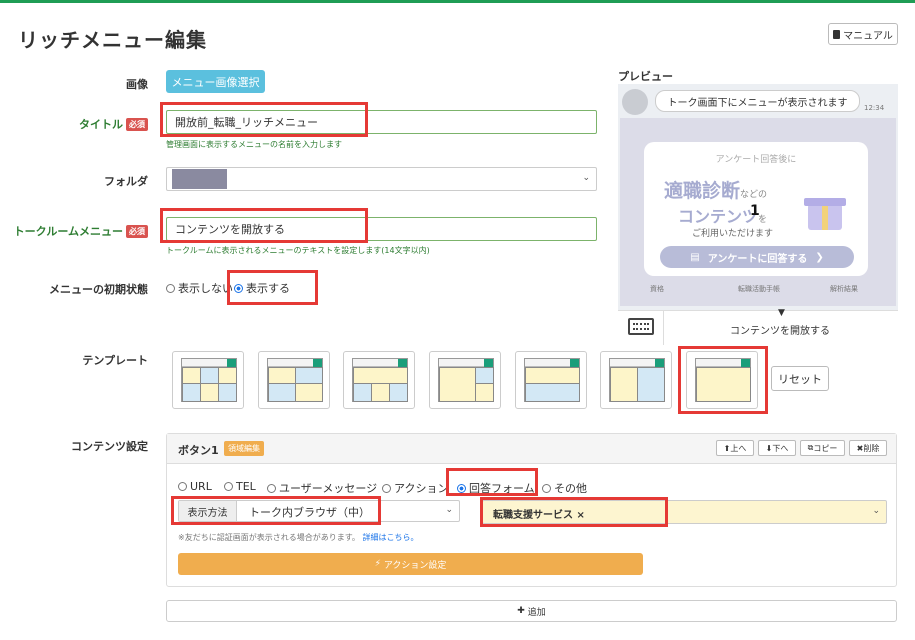  I want to click on add-button: ✚ 追加, so click(531, 611).